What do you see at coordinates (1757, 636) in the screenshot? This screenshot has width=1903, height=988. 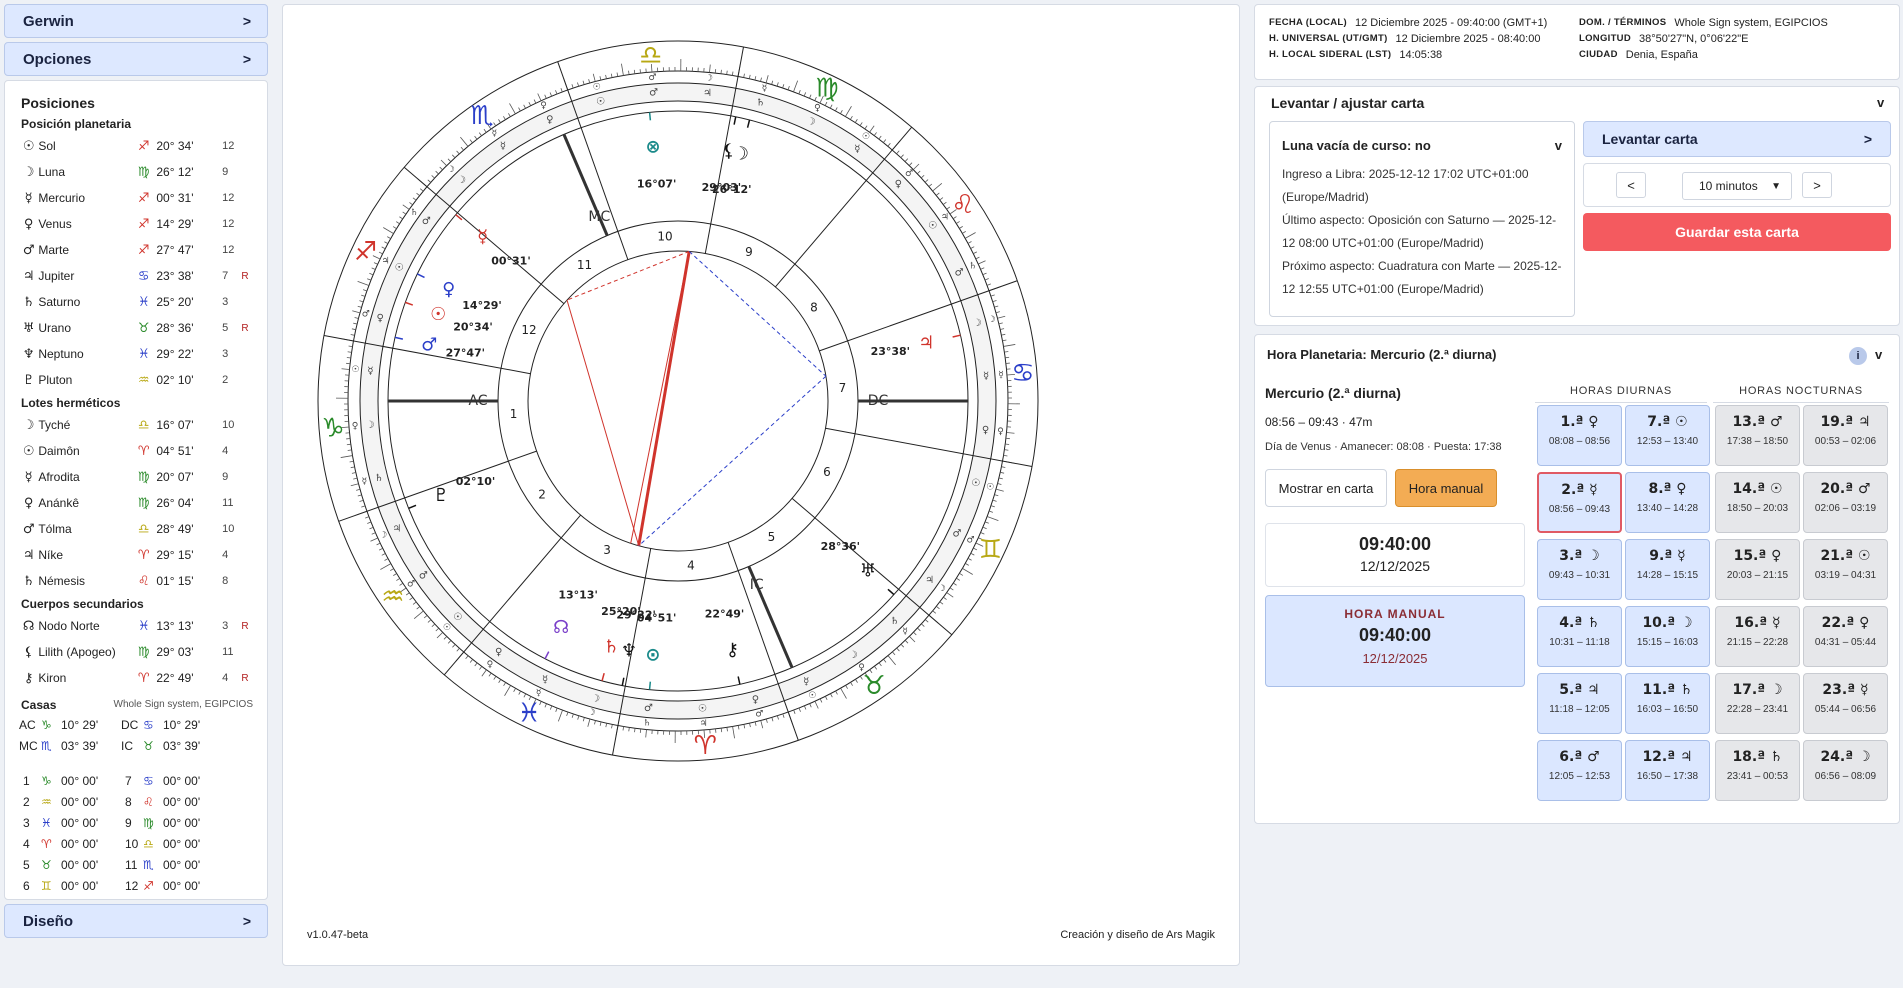 I see `planetary-hour-cell: 16.ª ☿ 21:15 – 22:28` at bounding box center [1757, 636].